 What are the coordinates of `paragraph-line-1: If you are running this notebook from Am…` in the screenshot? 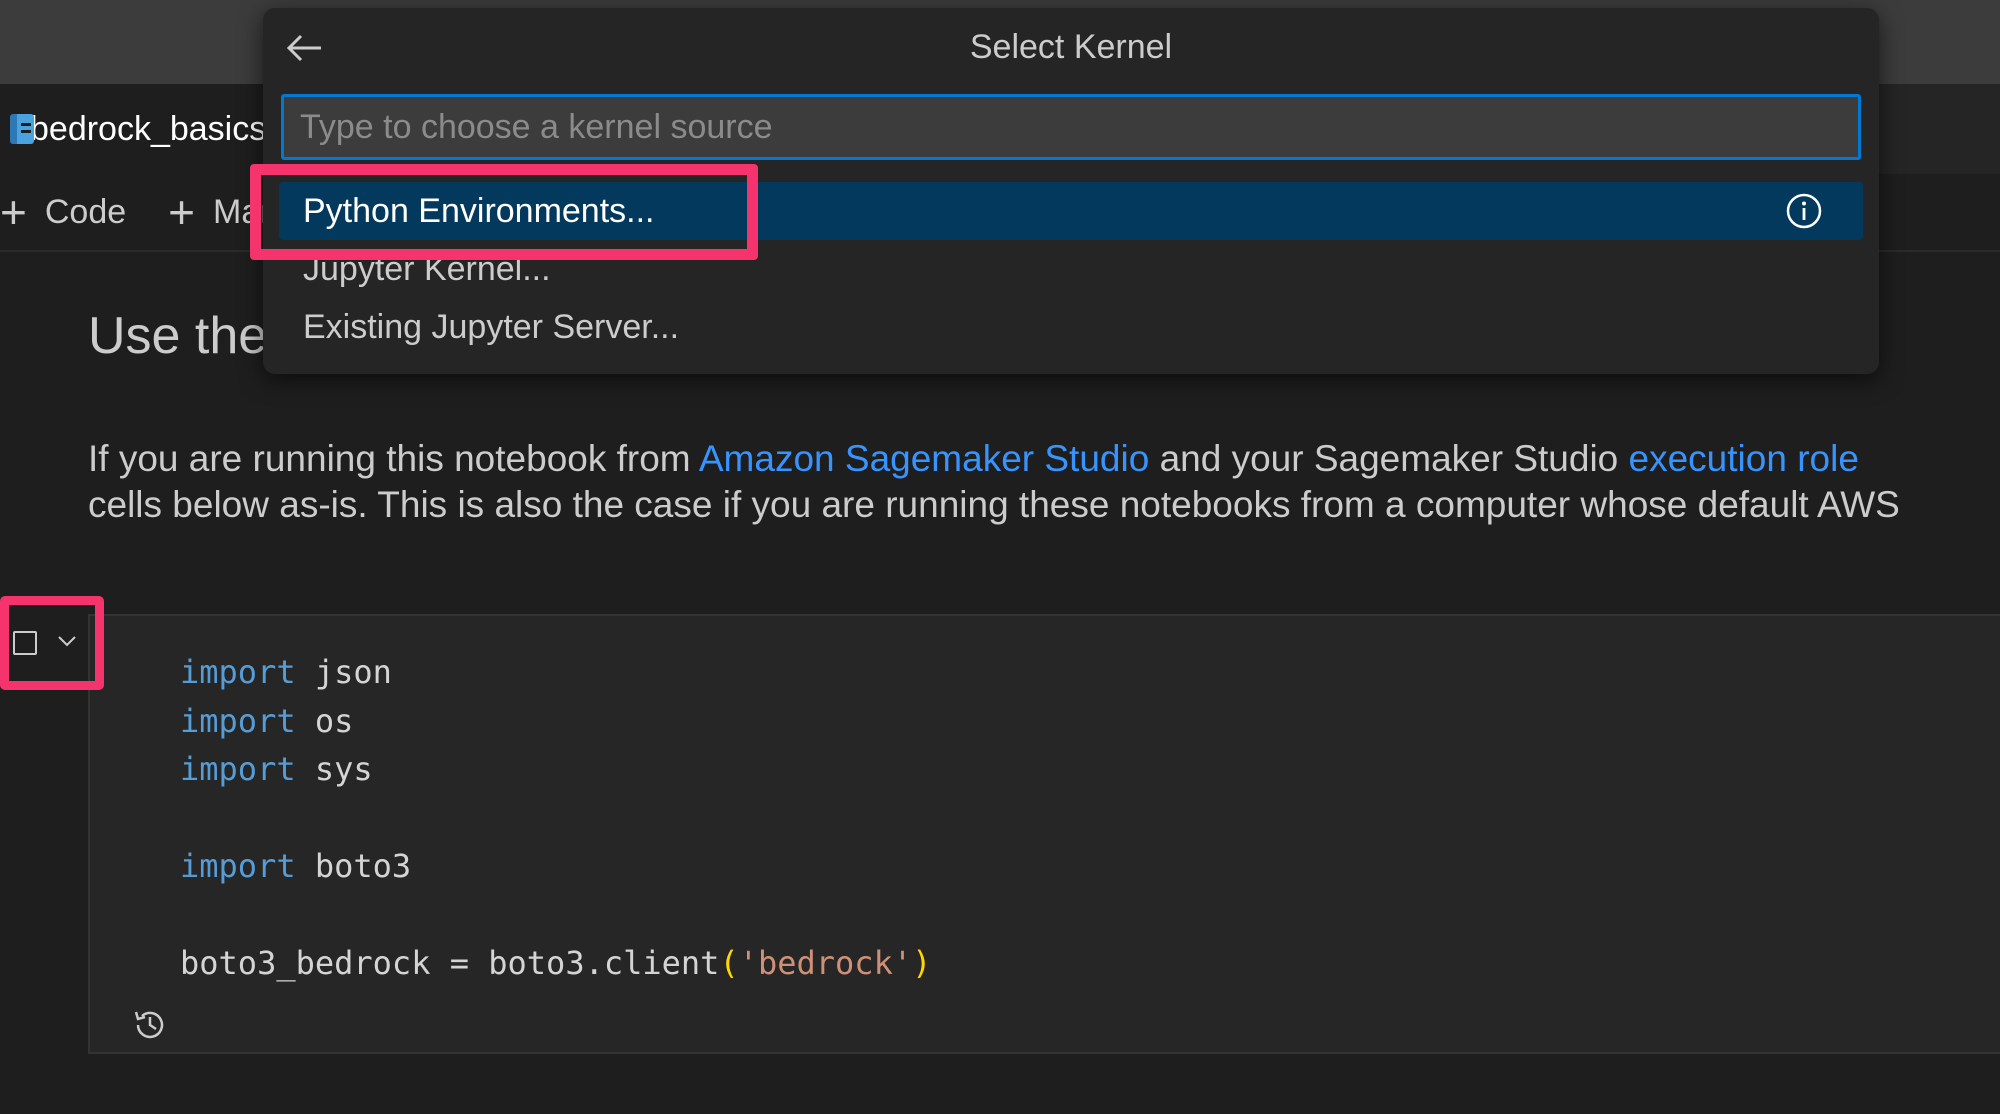 It's located at (1044, 459).